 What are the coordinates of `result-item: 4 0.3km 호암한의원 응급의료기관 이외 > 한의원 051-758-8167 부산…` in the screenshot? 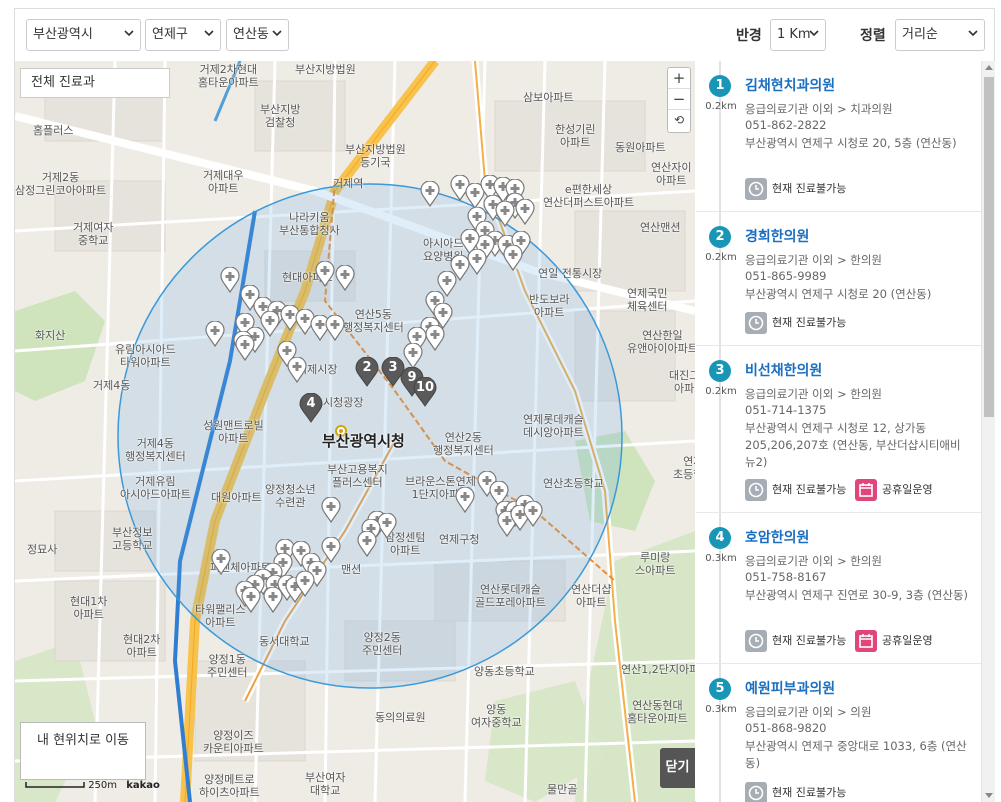 It's located at (838, 588).